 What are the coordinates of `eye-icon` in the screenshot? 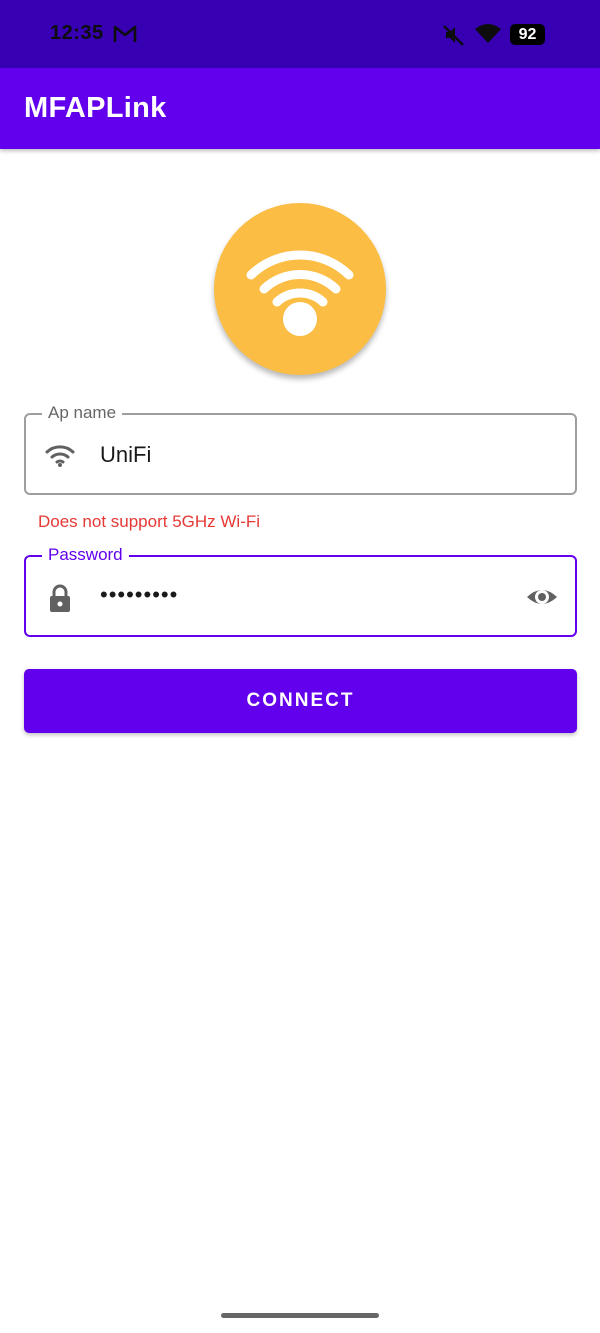 It's located at (542, 597).